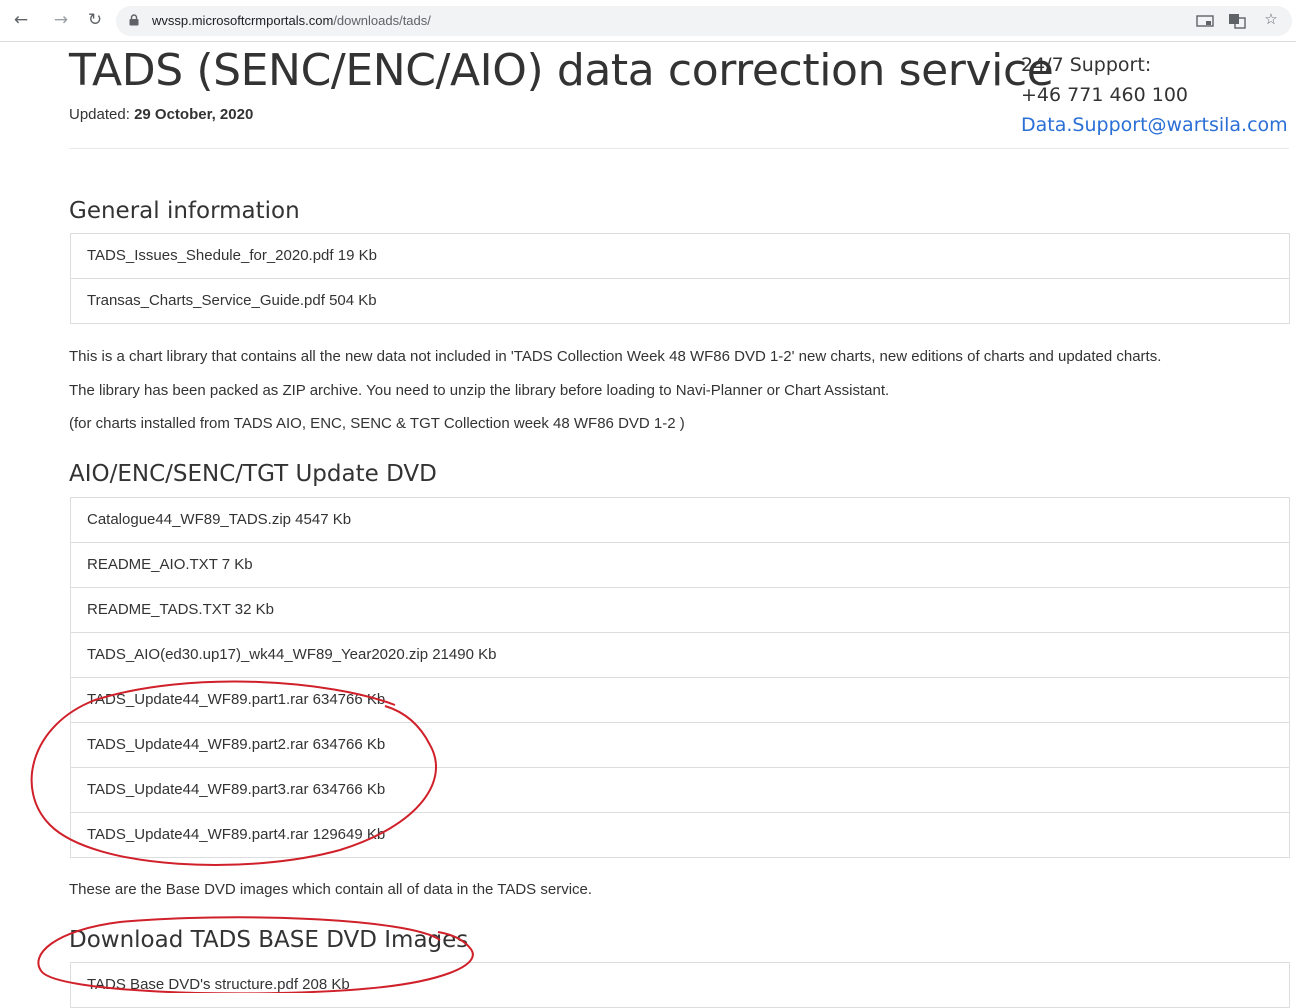 The width and height of the screenshot is (1296, 1008). What do you see at coordinates (253, 474) in the screenshot?
I see `update-dvd-heading: AIO/ENC/SENC/TGT Update DVD` at bounding box center [253, 474].